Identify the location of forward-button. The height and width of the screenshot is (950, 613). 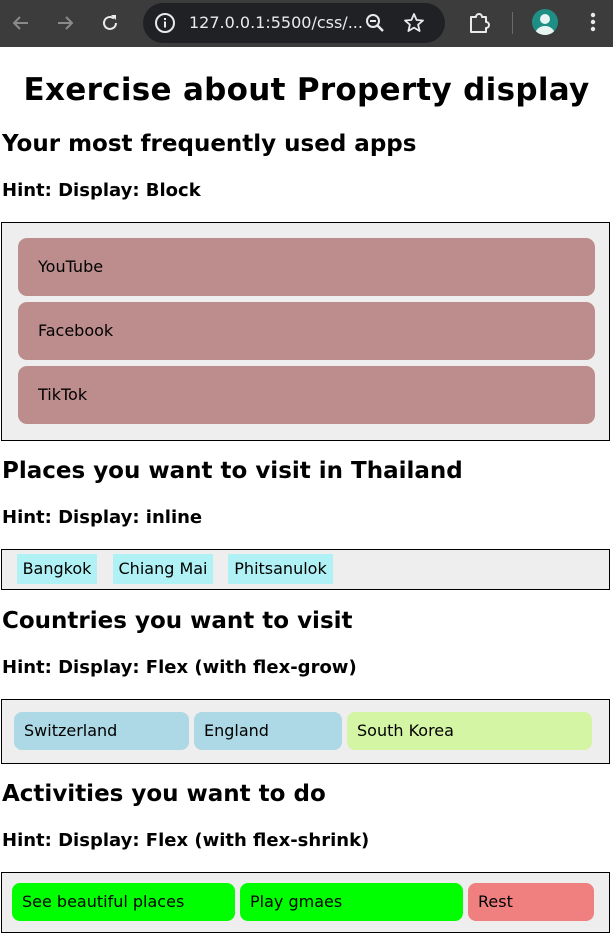
(65, 23).